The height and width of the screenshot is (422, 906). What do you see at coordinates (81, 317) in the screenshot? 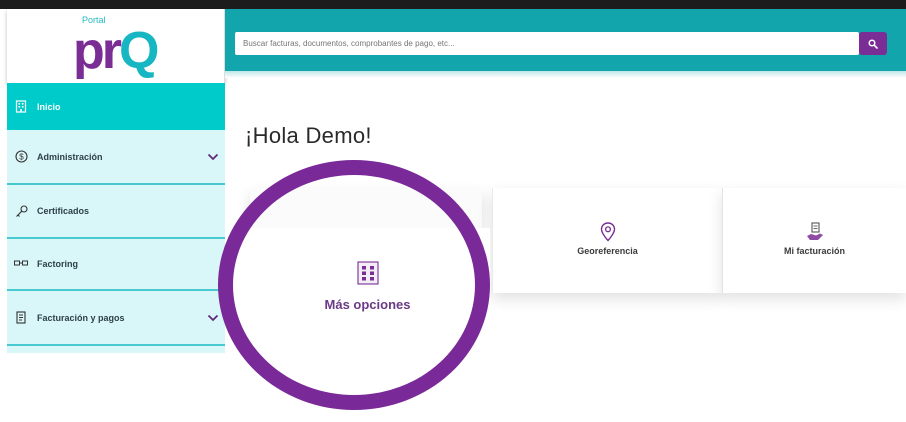
I see `sidebar-item-label: Facturación y pagos` at bounding box center [81, 317].